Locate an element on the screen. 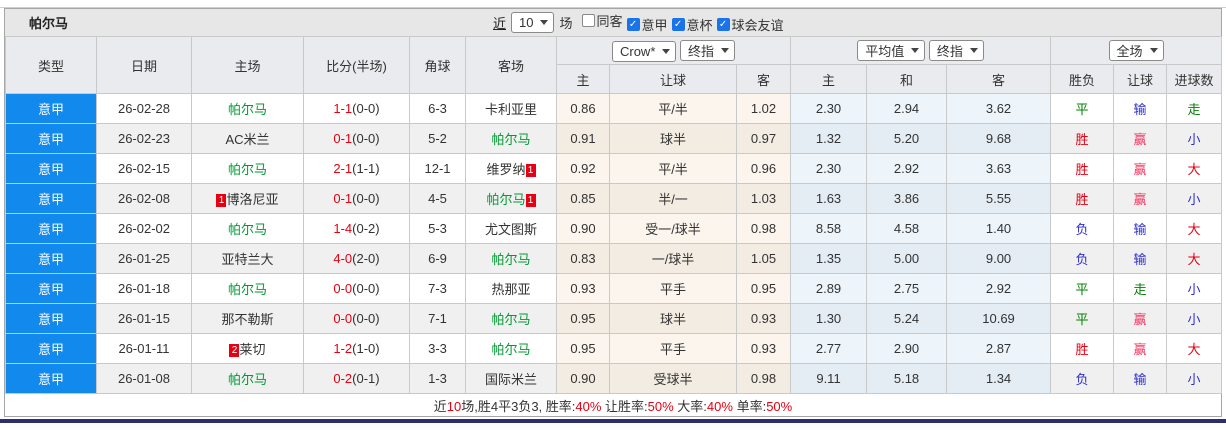 Image resolution: width=1226 pixels, height=428 pixels. handicap-line-cell: 平手 is located at coordinates (673, 348).